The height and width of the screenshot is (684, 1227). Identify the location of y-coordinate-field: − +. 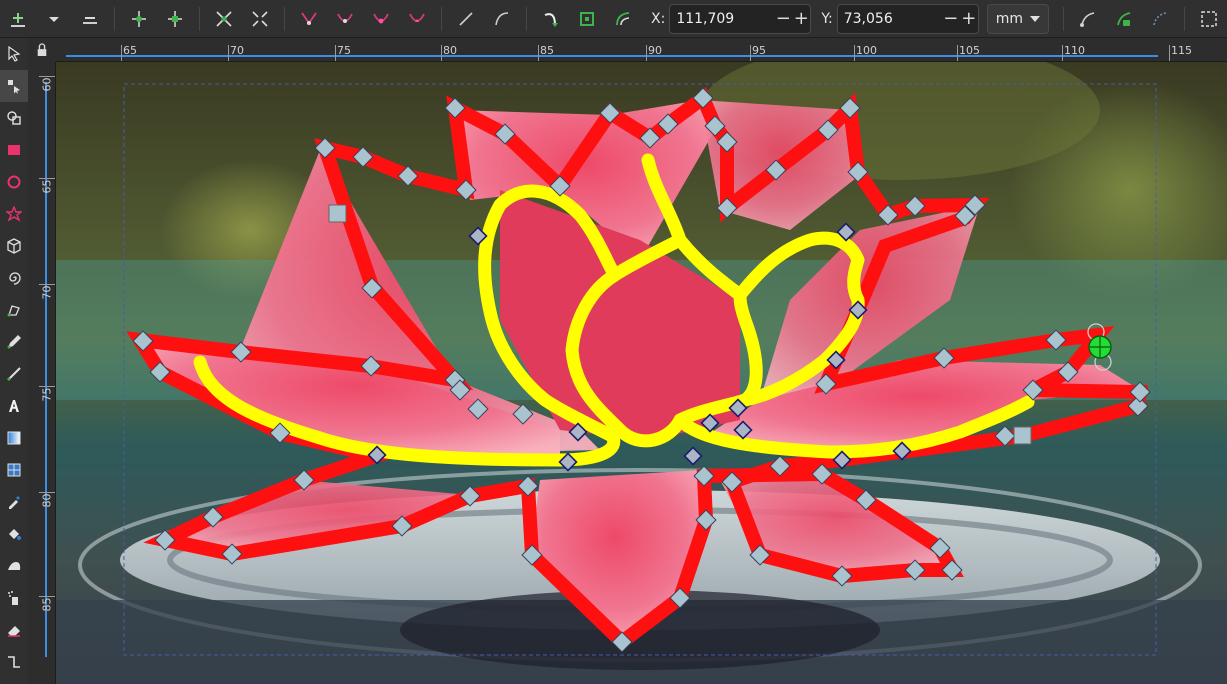
(907, 18).